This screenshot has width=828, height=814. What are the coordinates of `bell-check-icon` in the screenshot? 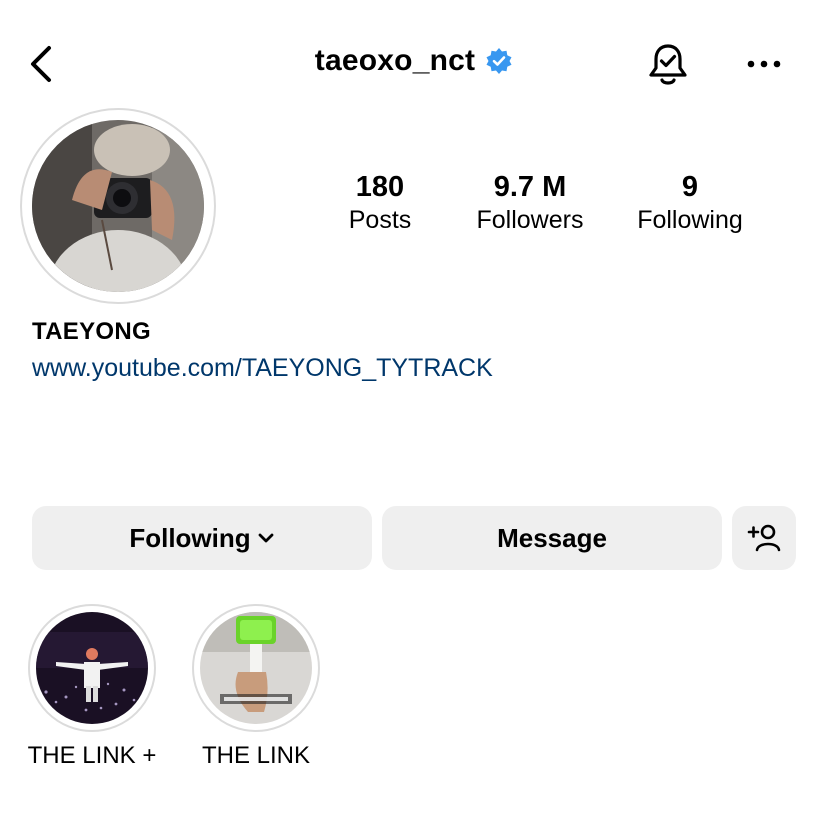 It's located at (668, 64).